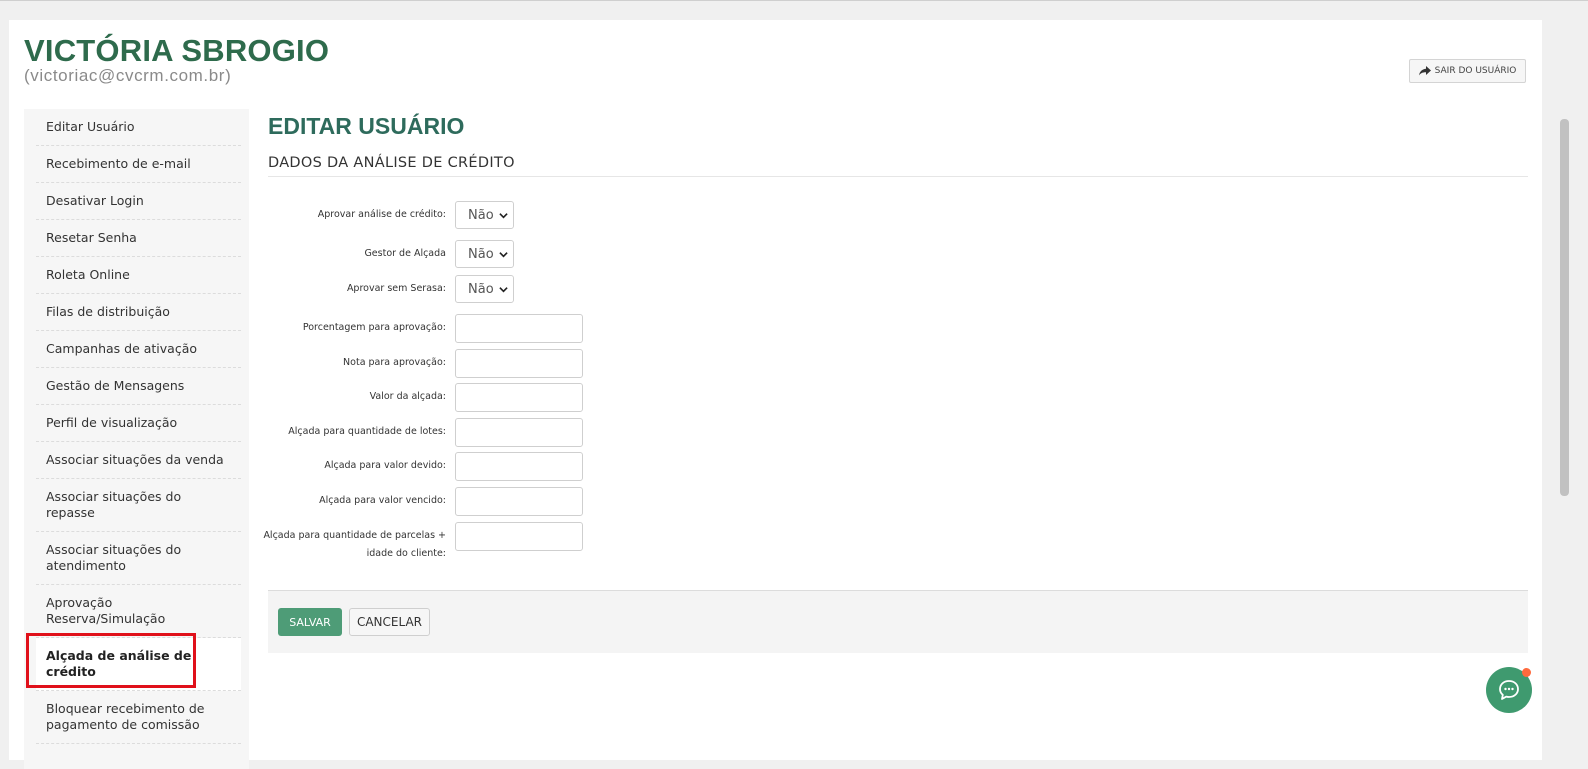 This screenshot has width=1588, height=769. What do you see at coordinates (519, 397) in the screenshot?
I see `valor-alcada-input` at bounding box center [519, 397].